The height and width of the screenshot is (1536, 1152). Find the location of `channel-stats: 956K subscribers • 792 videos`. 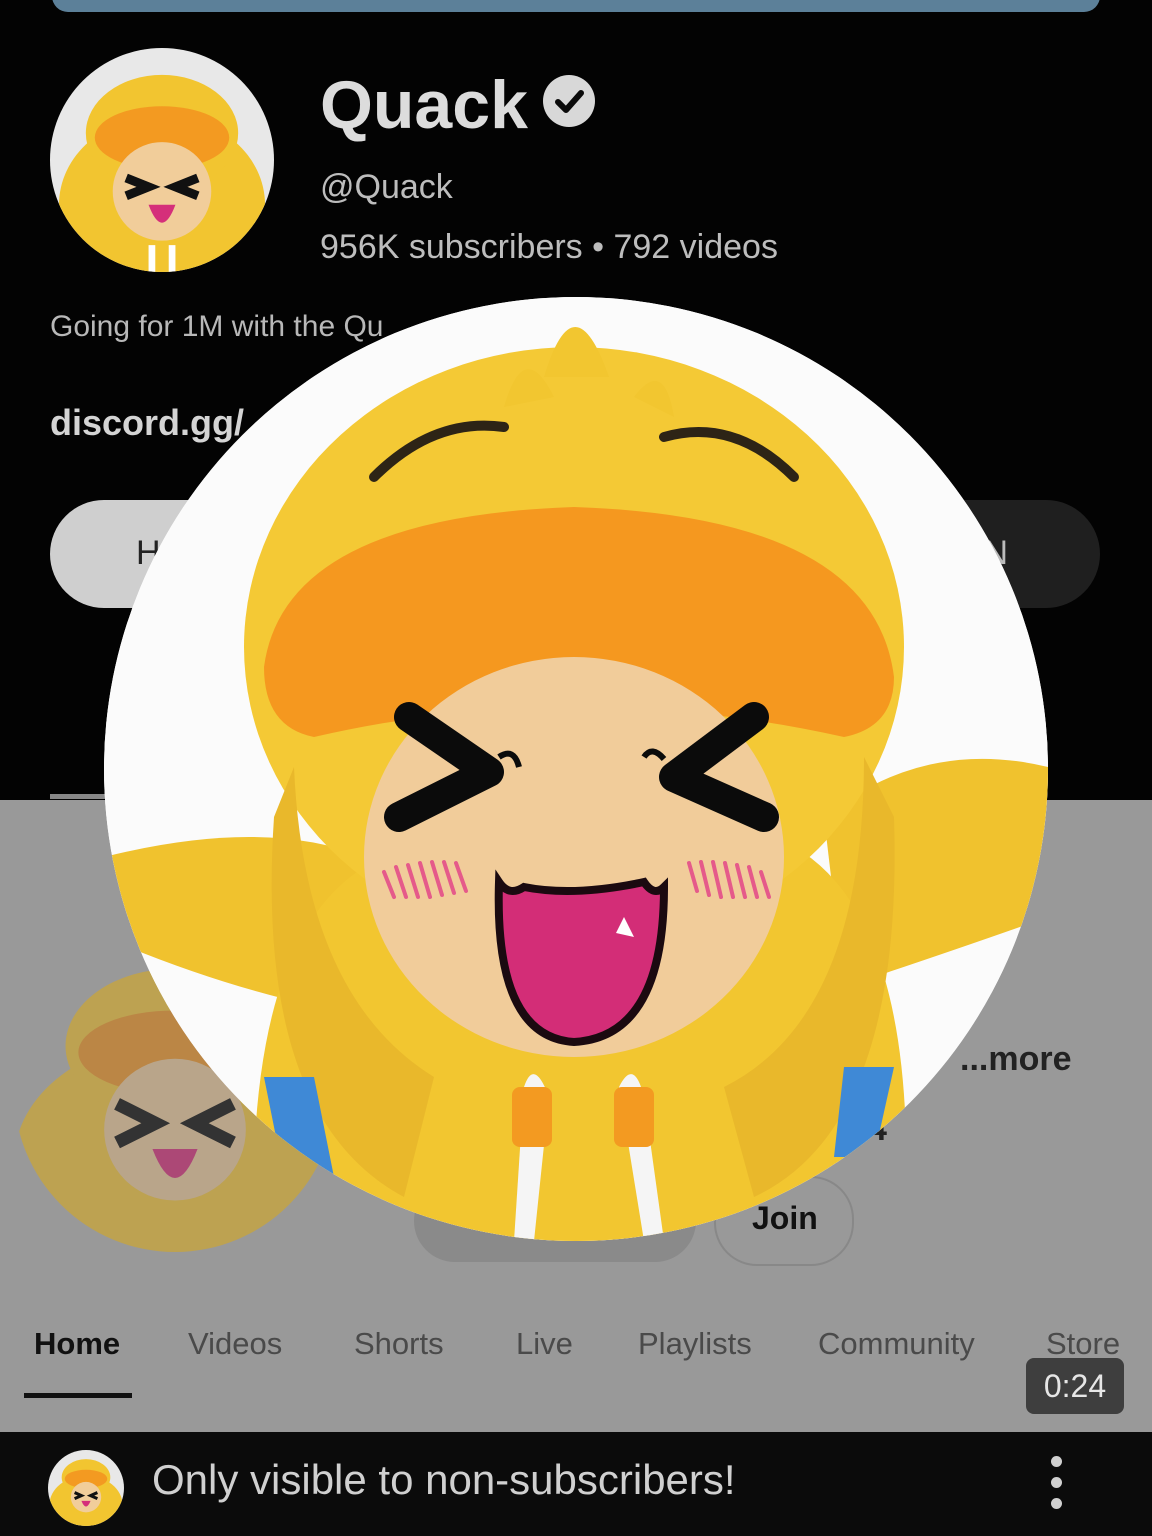

channel-stats: 956K subscribers • 792 videos is located at coordinates (549, 247).